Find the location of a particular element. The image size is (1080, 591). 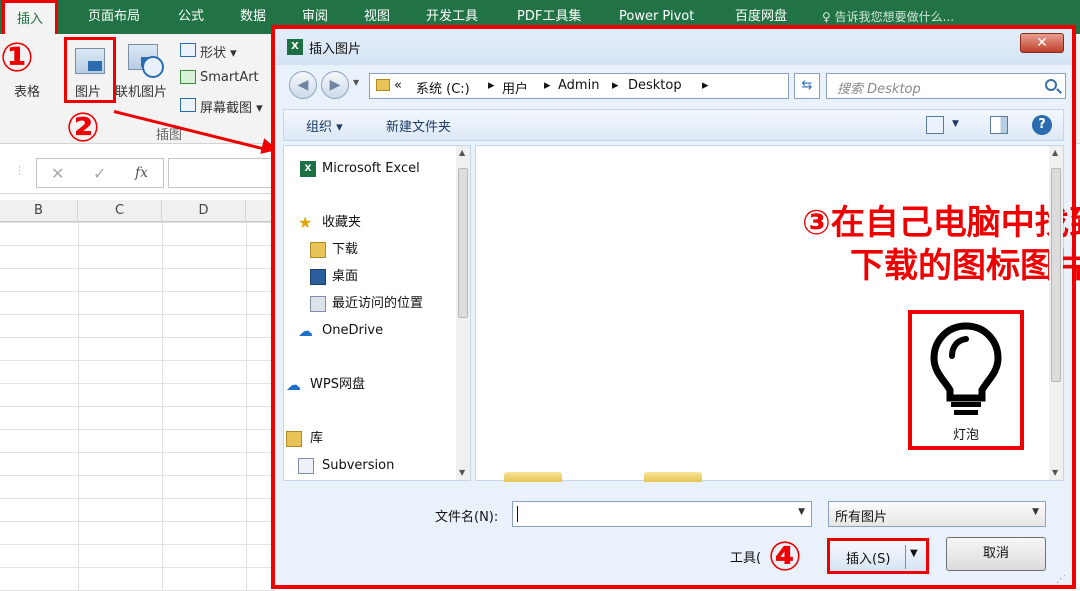

shapes-button: 形状 ▾ is located at coordinates (218, 51).